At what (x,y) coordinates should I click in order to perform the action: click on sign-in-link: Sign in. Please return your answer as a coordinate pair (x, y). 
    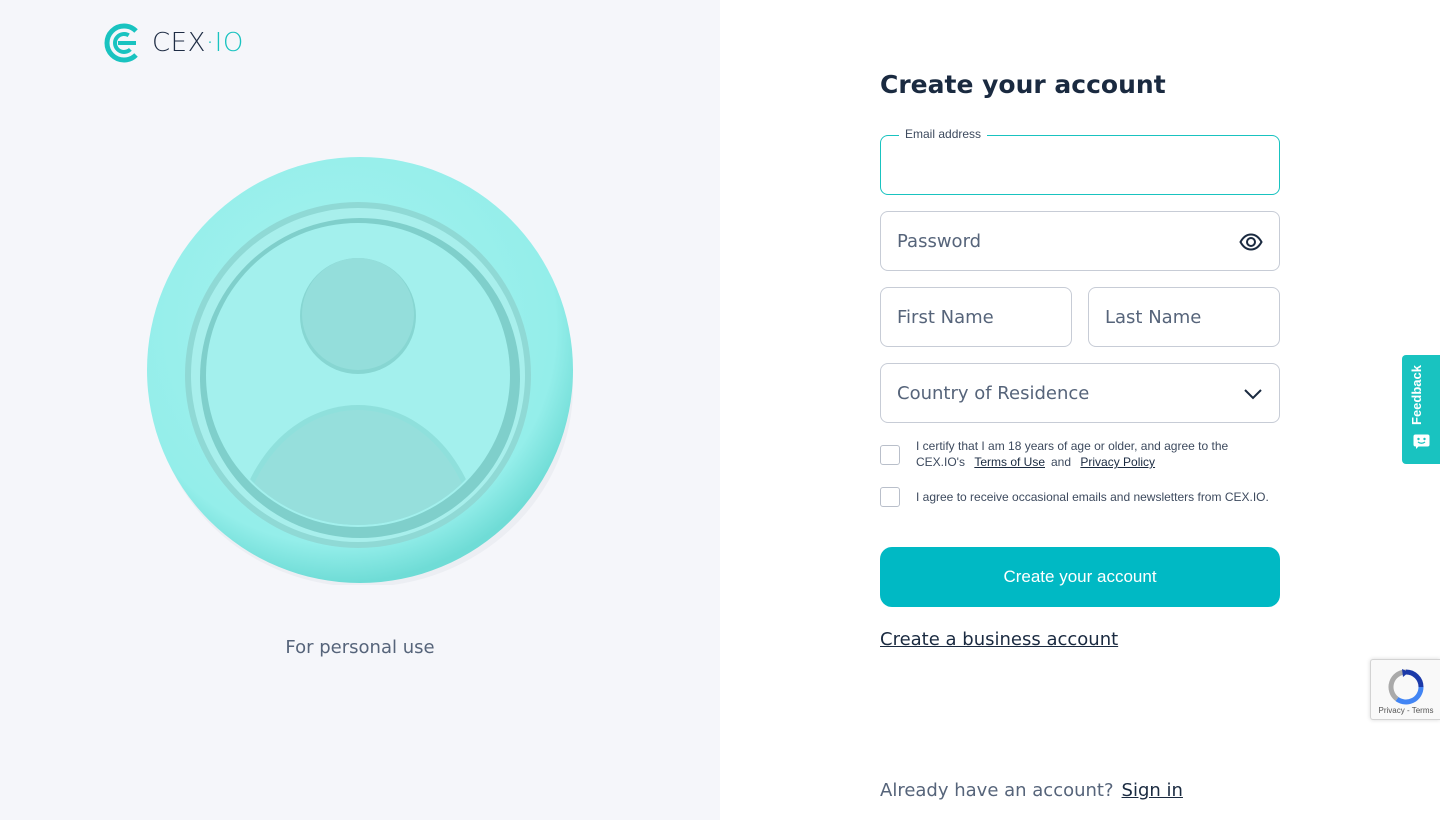
    Looking at the image, I should click on (1152, 790).